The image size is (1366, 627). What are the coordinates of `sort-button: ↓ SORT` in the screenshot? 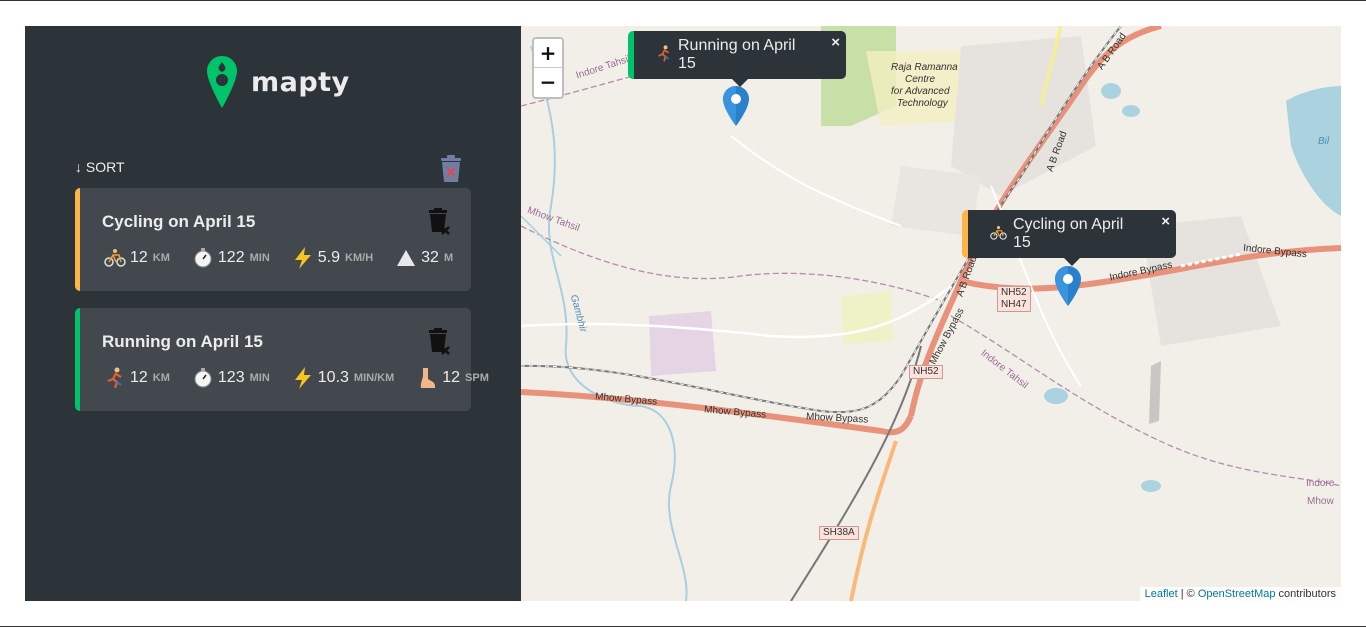 It's located at (100, 167).